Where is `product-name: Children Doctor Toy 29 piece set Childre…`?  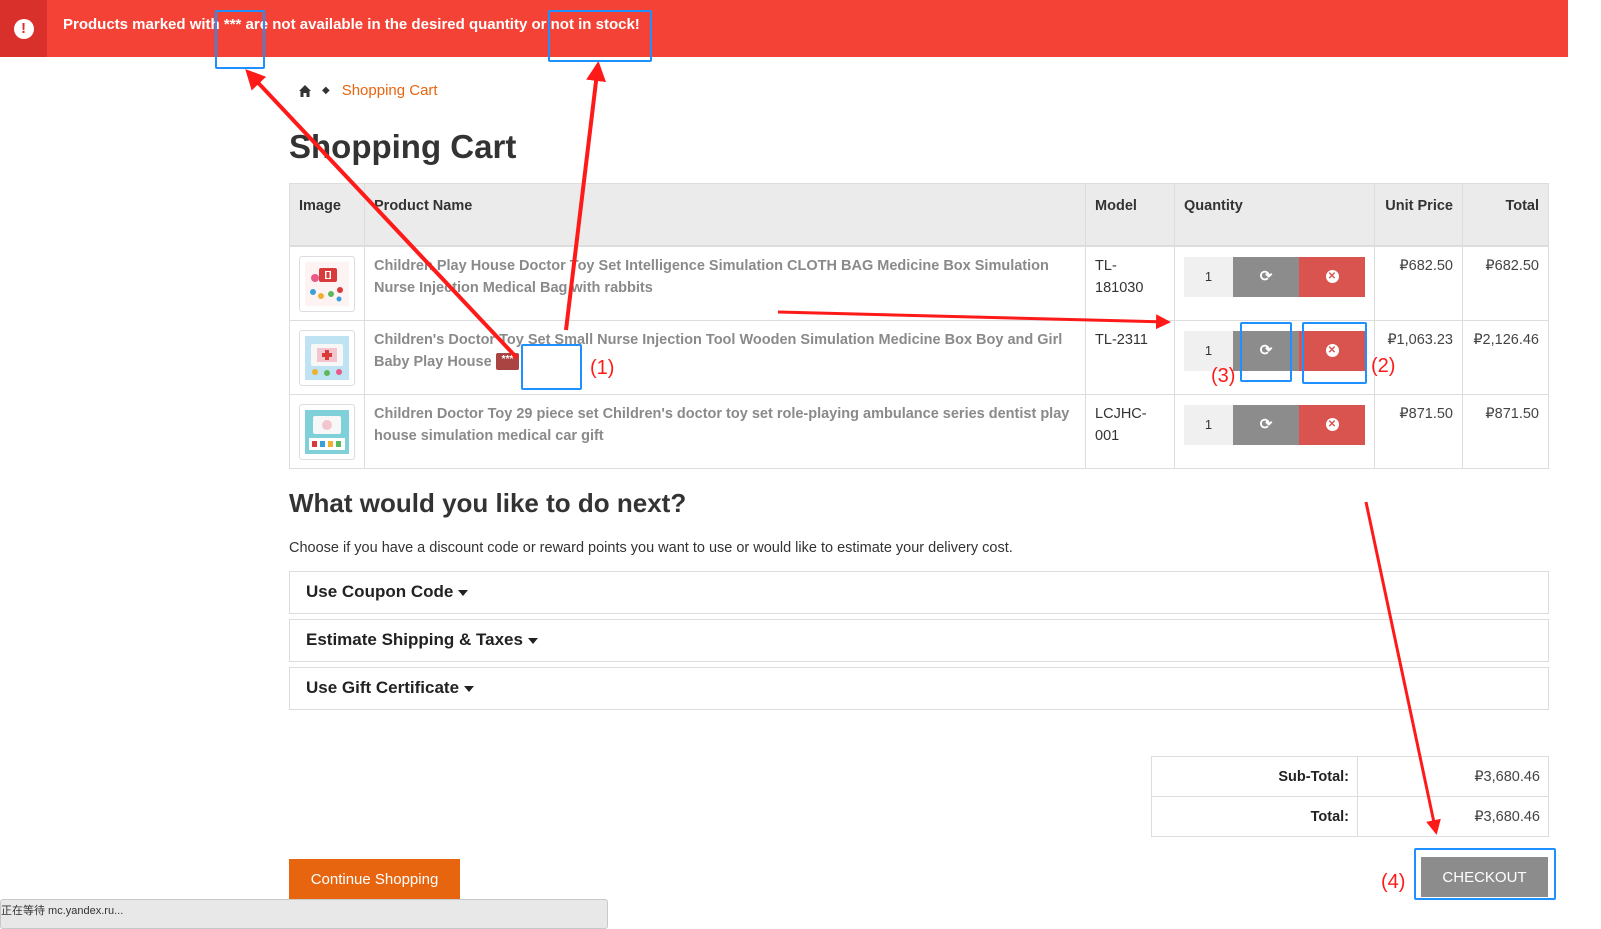
product-name: Children Doctor Toy 29 piece set Childre… is located at coordinates (725, 431).